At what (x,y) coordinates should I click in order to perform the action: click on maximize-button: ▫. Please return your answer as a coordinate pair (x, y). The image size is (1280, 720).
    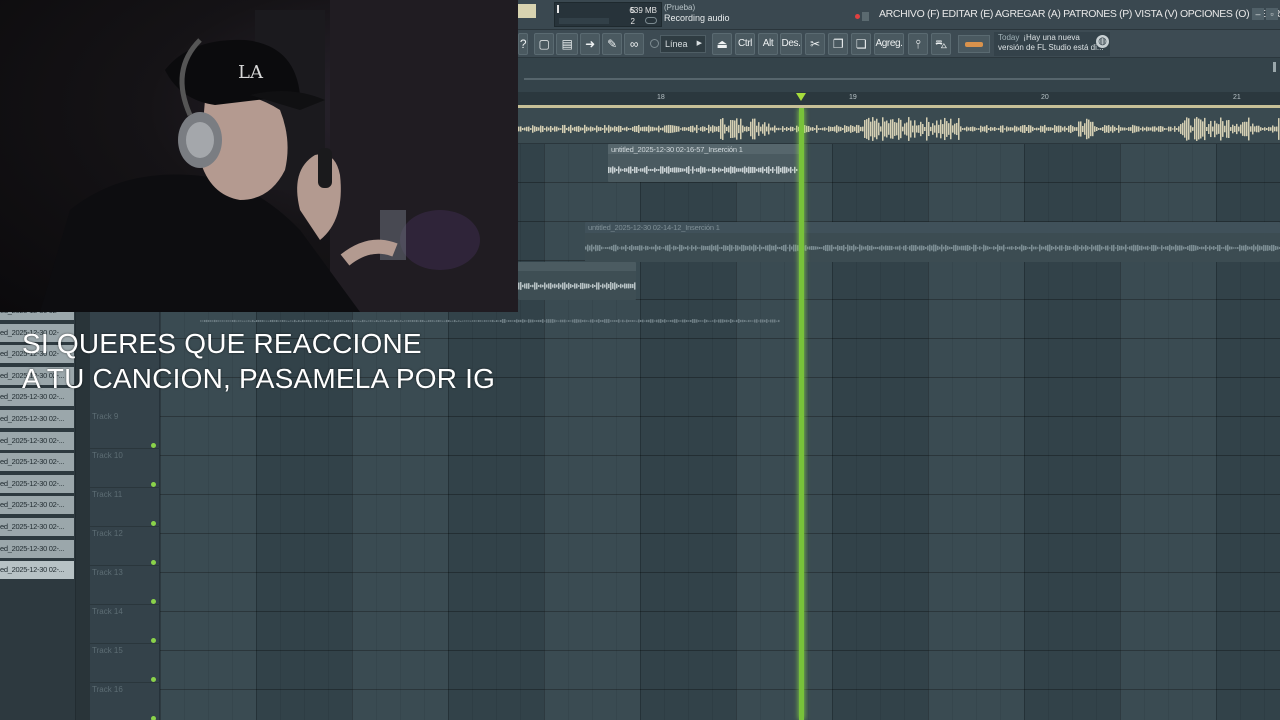
    Looking at the image, I should click on (1272, 14).